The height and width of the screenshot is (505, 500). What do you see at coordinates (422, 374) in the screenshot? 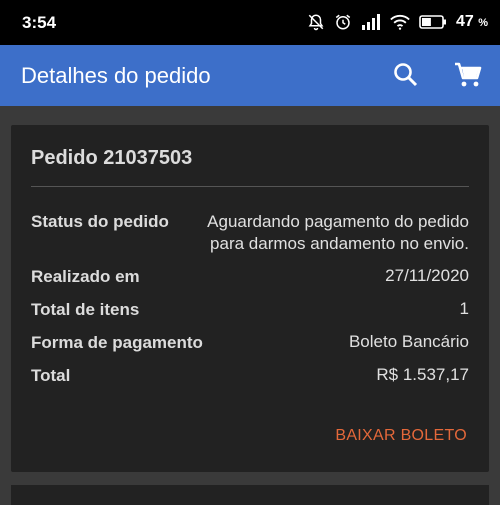
I see `order-total-value: R$ 1.537,17` at bounding box center [422, 374].